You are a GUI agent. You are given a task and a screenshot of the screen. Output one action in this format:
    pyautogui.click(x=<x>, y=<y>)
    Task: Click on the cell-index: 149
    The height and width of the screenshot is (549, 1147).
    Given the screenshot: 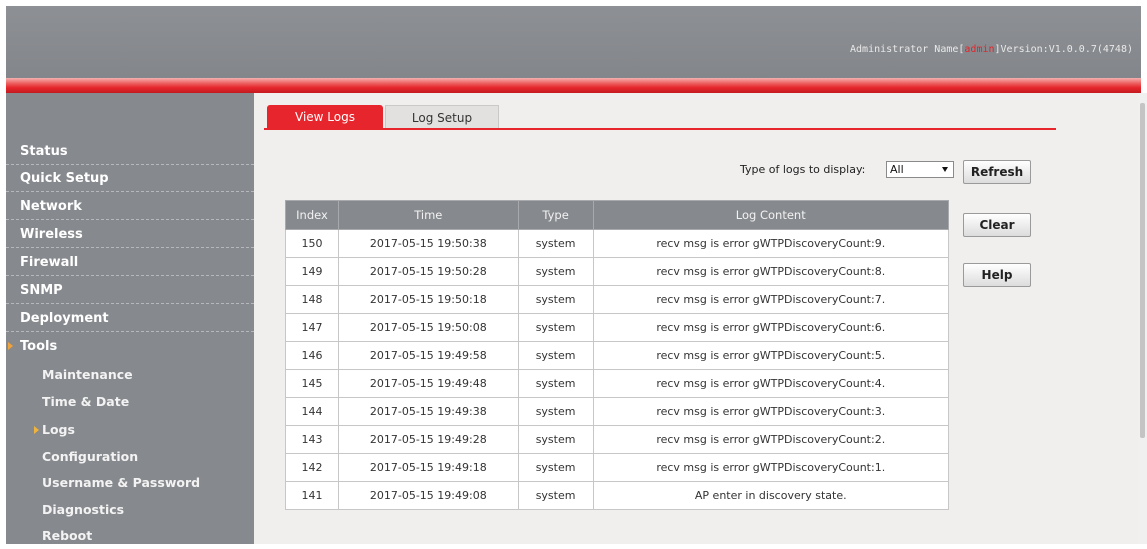 What is the action you would take?
    pyautogui.click(x=312, y=271)
    